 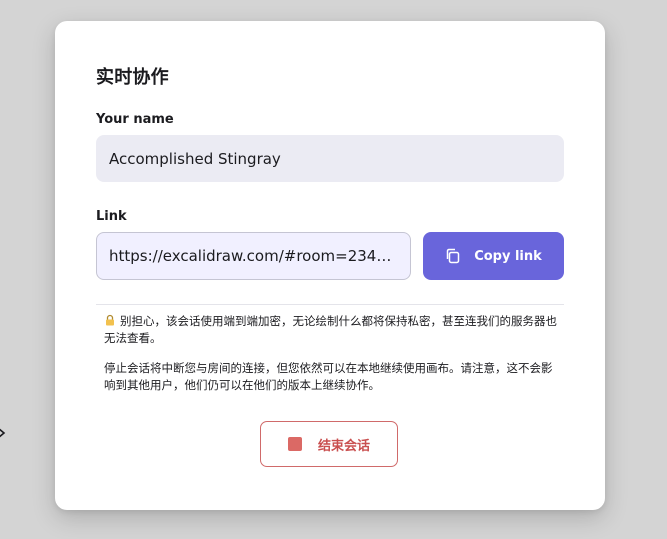 I want to click on name-input-value: Accomplished Stingray, so click(x=195, y=158).